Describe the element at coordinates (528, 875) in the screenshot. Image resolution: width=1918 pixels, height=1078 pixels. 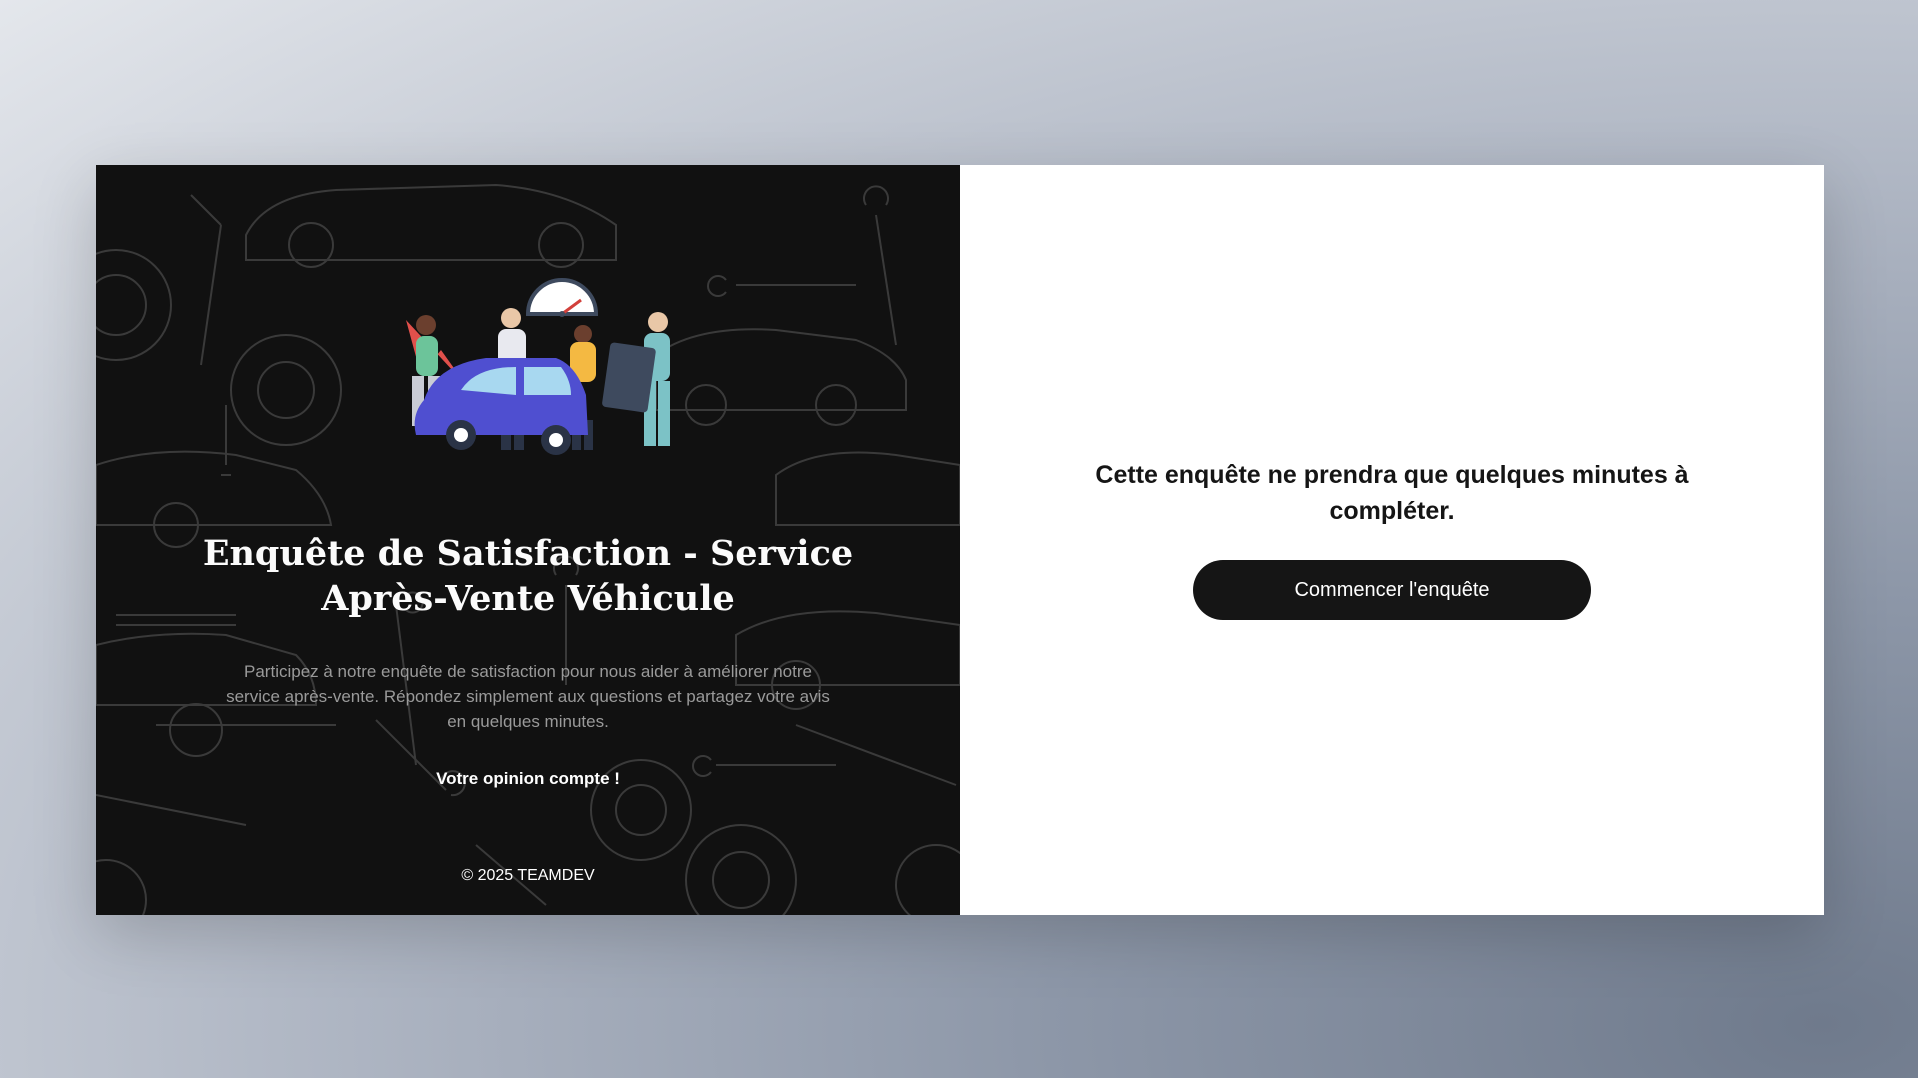
I see `copyright-footer: © 2025 TEAMDEV` at that location.